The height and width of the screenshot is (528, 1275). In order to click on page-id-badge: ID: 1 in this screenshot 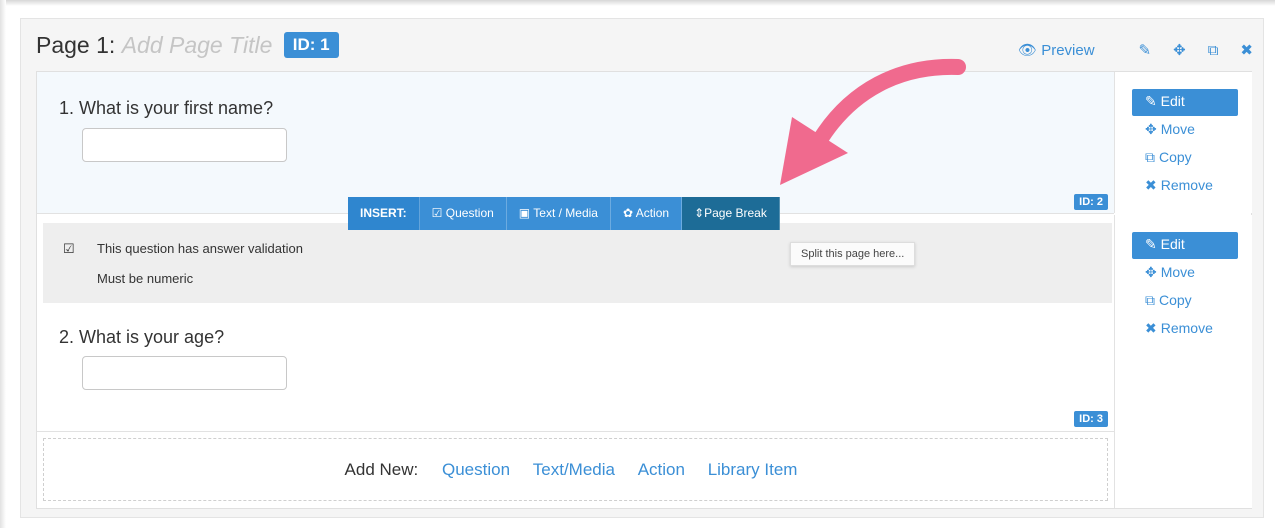, I will do `click(311, 45)`.